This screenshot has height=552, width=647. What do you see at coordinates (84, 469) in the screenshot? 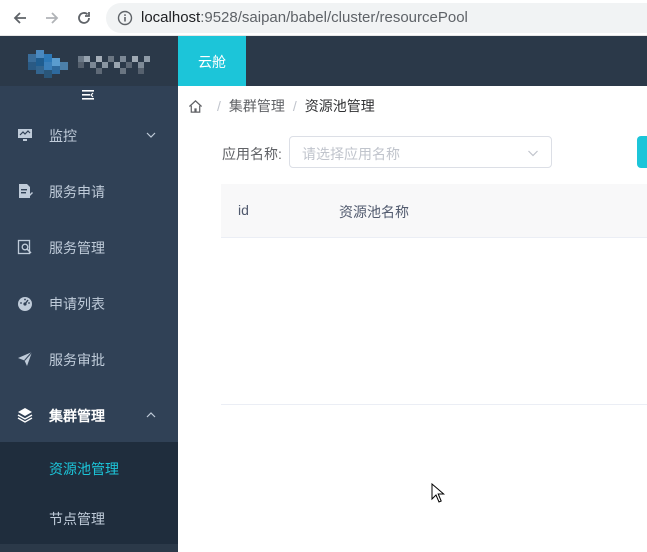
I see `submenu-item-label: 资源池管理` at bounding box center [84, 469].